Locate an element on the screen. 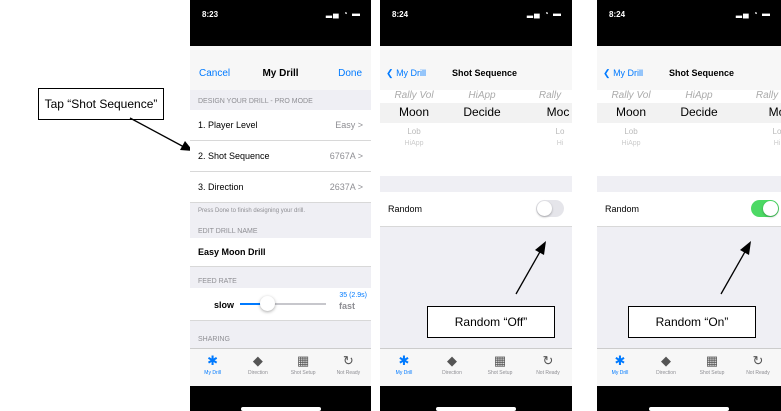 The width and height of the screenshot is (781, 411). row-label: 1. Player Level is located at coordinates (228, 125).